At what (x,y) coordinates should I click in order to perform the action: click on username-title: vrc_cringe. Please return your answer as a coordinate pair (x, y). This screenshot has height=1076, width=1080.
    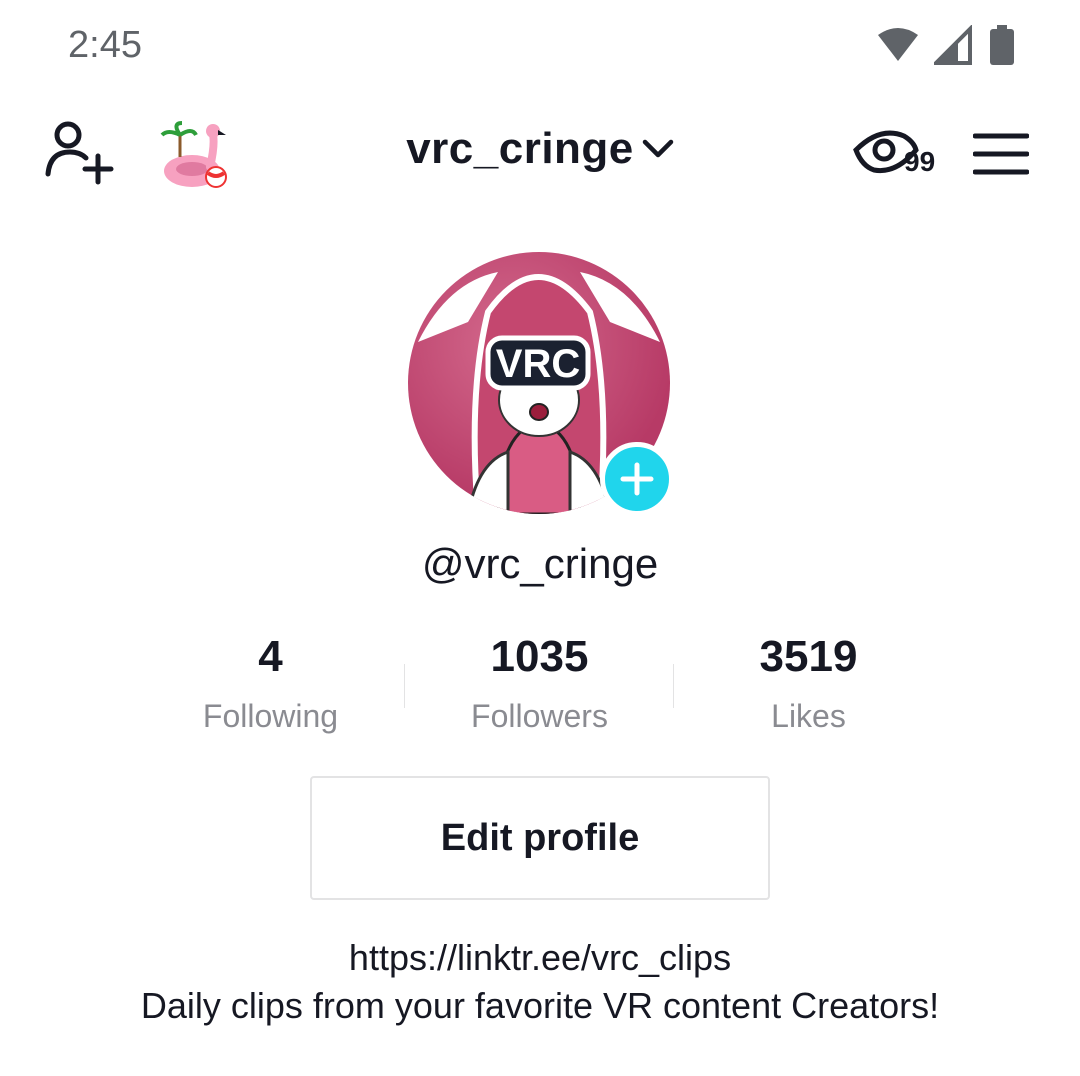
    Looking at the image, I should click on (520, 148).